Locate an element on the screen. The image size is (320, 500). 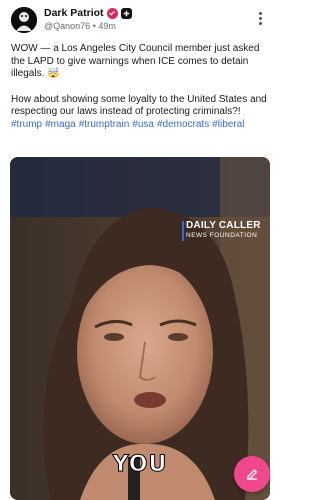
compose-icon is located at coordinates (252, 474).